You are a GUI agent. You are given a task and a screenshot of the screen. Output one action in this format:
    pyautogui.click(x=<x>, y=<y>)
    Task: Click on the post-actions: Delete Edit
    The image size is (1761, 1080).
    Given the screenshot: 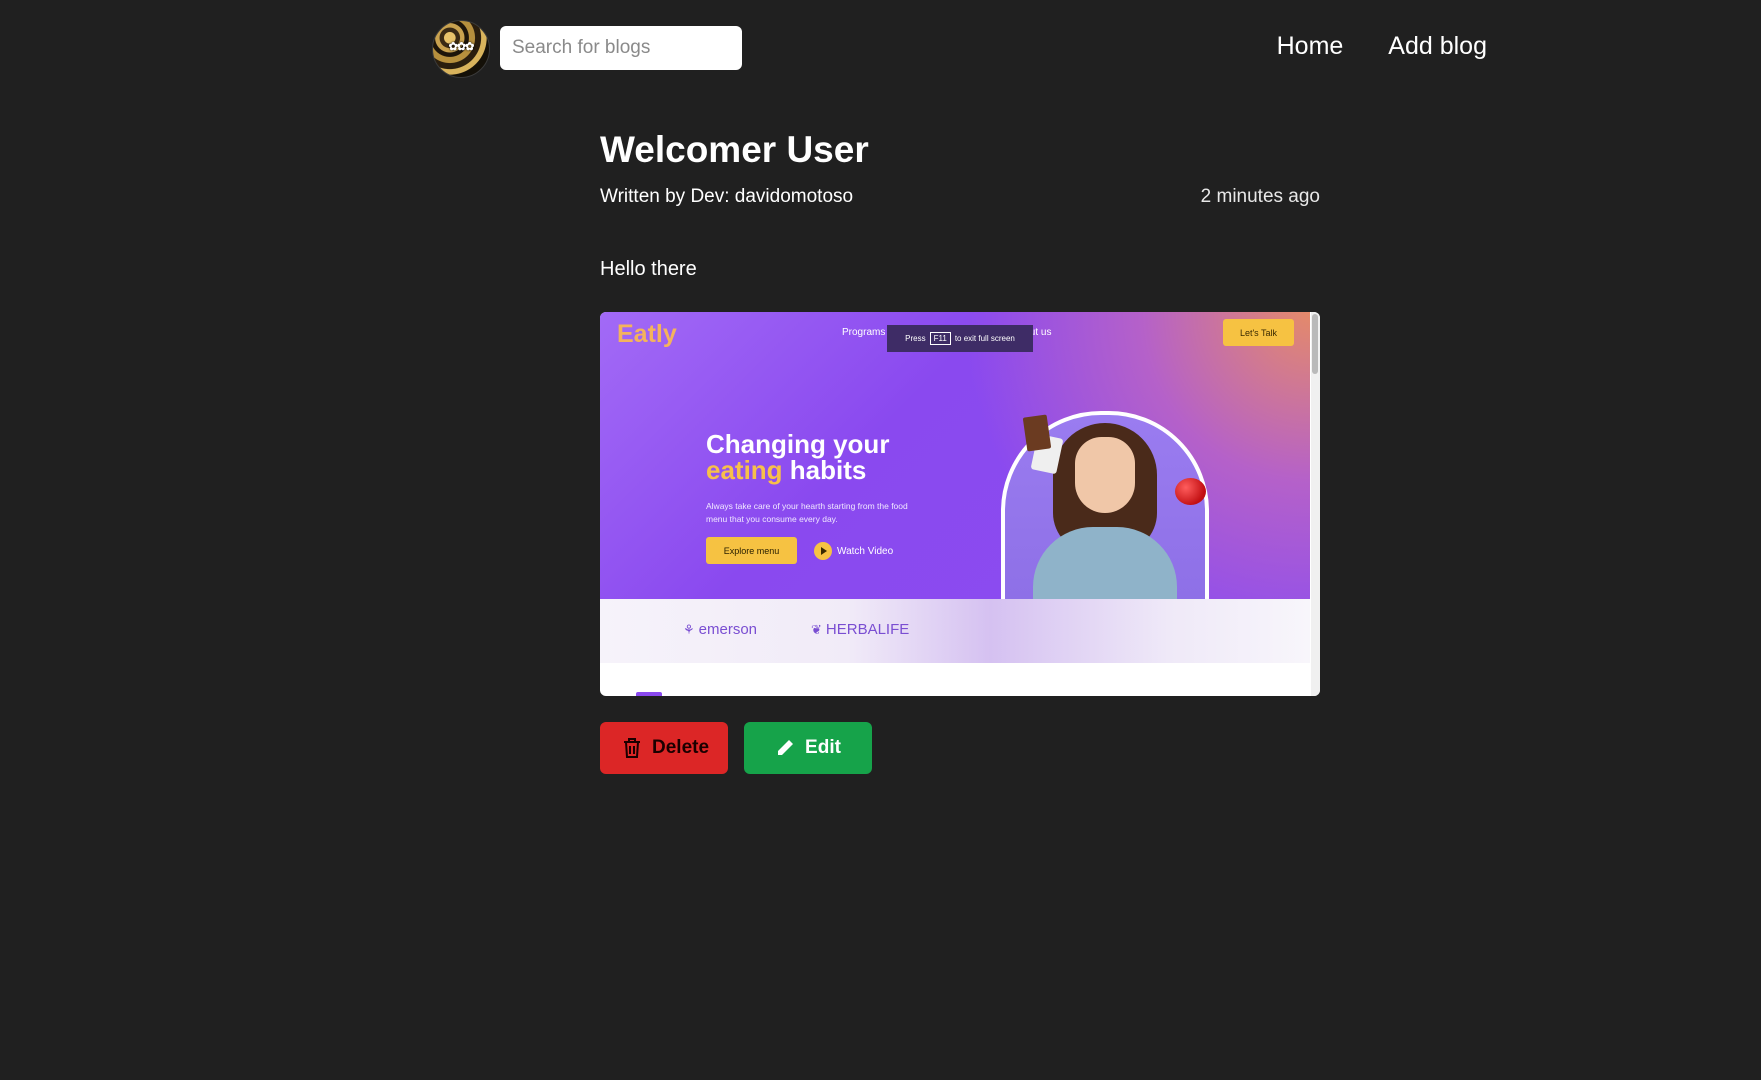 What is the action you would take?
    pyautogui.click(x=736, y=748)
    